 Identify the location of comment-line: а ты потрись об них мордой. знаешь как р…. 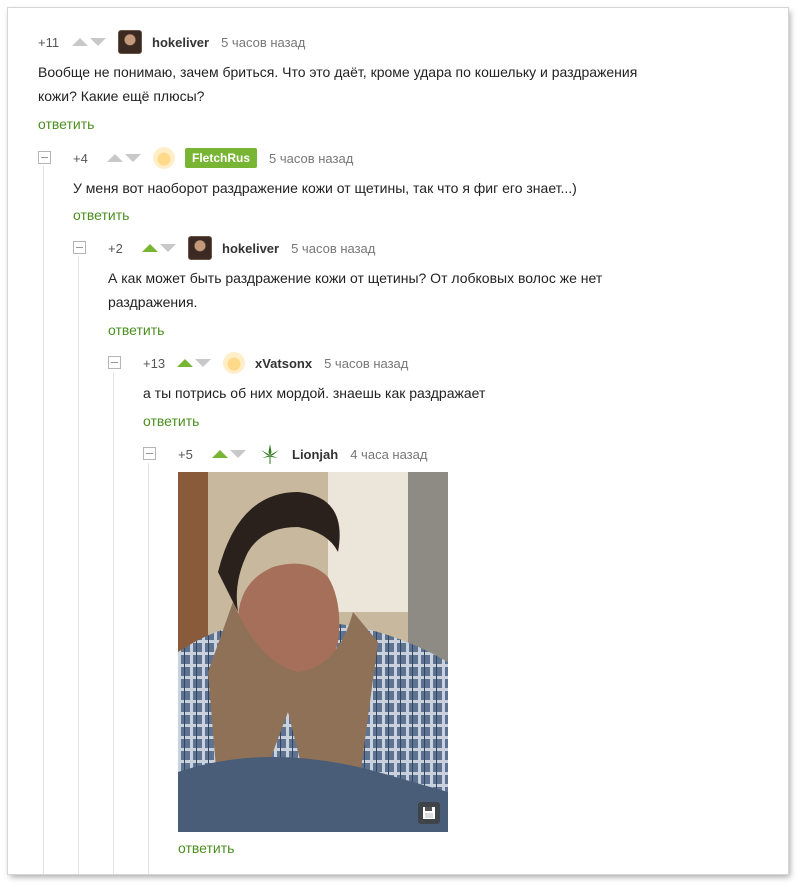
(314, 393).